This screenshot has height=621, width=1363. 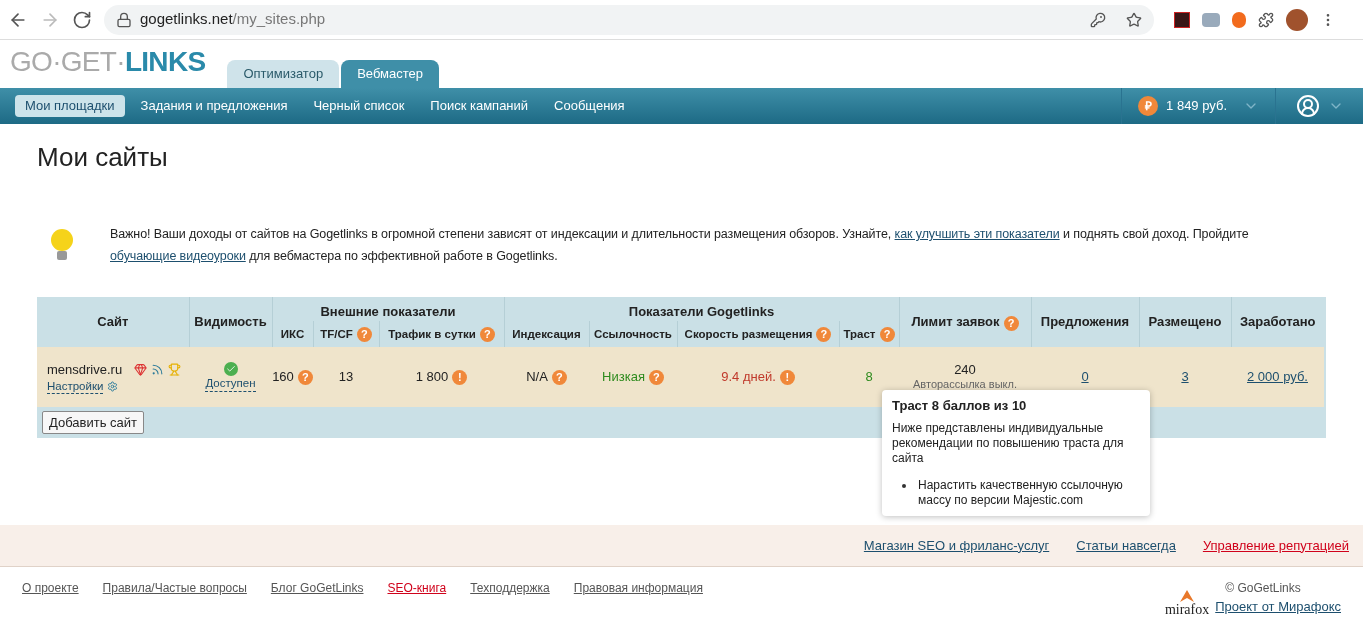 What do you see at coordinates (1277, 377) in the screenshot?
I see `count-link: 2 000 руб.` at bounding box center [1277, 377].